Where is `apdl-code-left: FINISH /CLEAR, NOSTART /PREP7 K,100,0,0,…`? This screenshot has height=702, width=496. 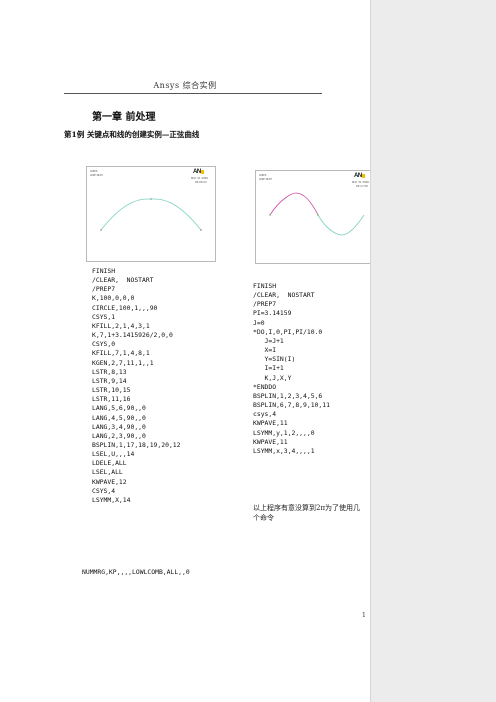
apdl-code-left: FINISH /CLEAR, NOSTART /PREP7 K,100,0,0,… is located at coordinates (136, 385).